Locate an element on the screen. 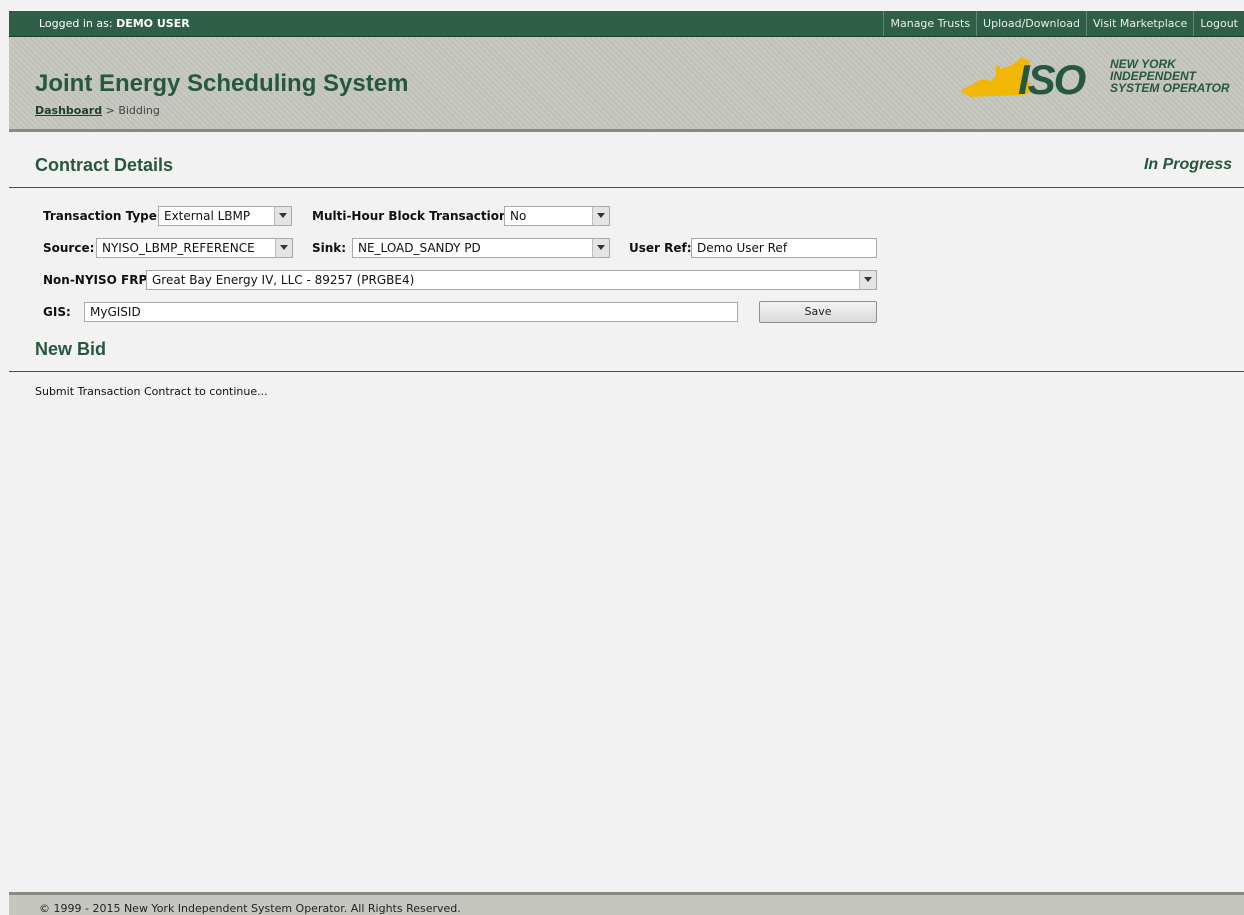 Image resolution: width=1244 pixels, height=915 pixels. source-select: NYISO_LBMP_REFERENCE is located at coordinates (194, 248).